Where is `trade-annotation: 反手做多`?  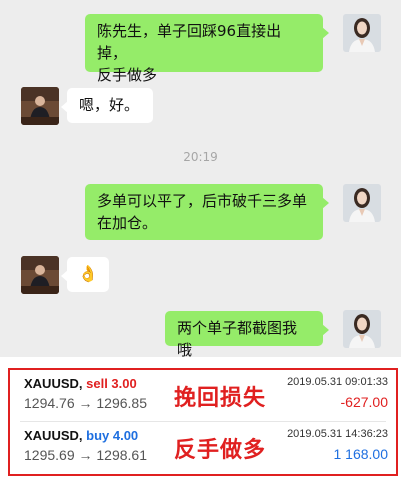 trade-annotation: 反手做多 is located at coordinates (220, 450).